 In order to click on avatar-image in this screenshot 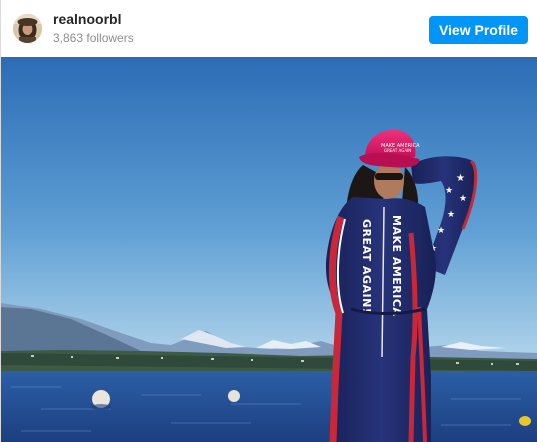, I will do `click(27, 28)`.